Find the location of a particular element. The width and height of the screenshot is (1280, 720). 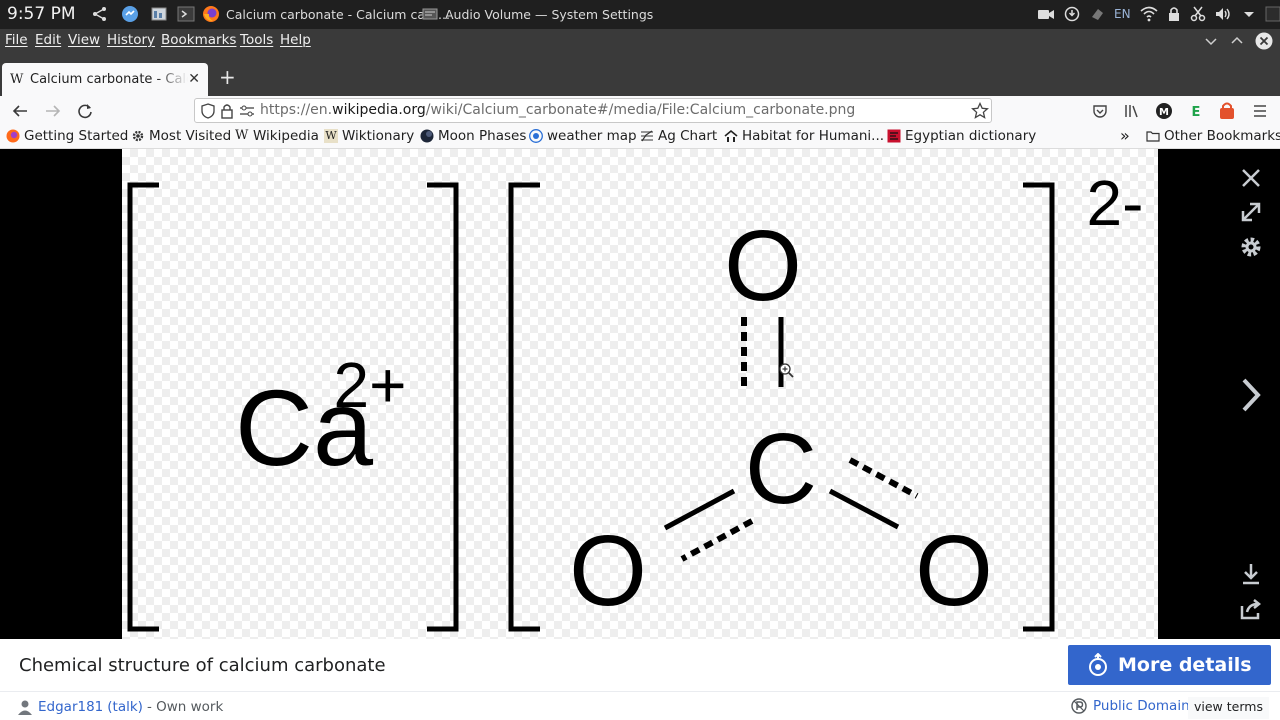

system-tray: EN is located at coordinates (1158, 14).